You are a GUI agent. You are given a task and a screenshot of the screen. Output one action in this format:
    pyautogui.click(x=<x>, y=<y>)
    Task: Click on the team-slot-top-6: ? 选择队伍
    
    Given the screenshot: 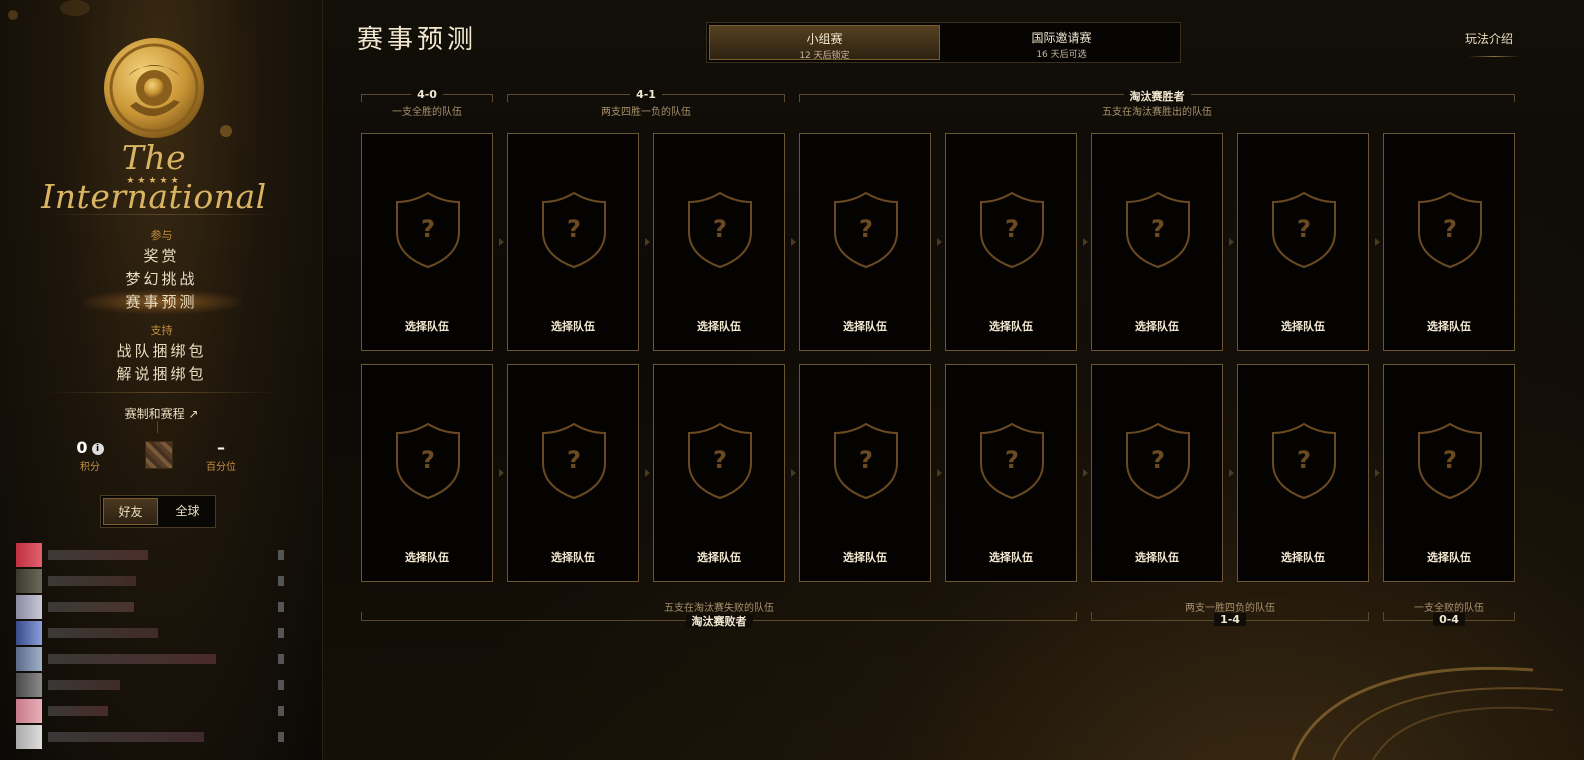 What is the action you would take?
    pyautogui.click(x=1157, y=242)
    